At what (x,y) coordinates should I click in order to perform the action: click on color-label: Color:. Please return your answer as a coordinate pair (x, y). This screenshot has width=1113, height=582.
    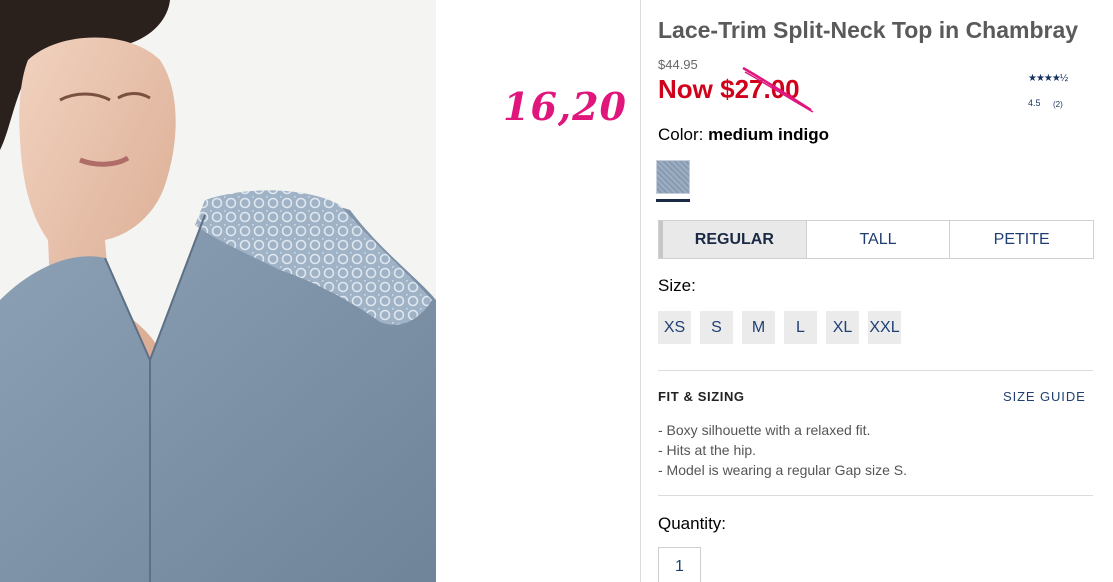
    Looking at the image, I should click on (681, 134).